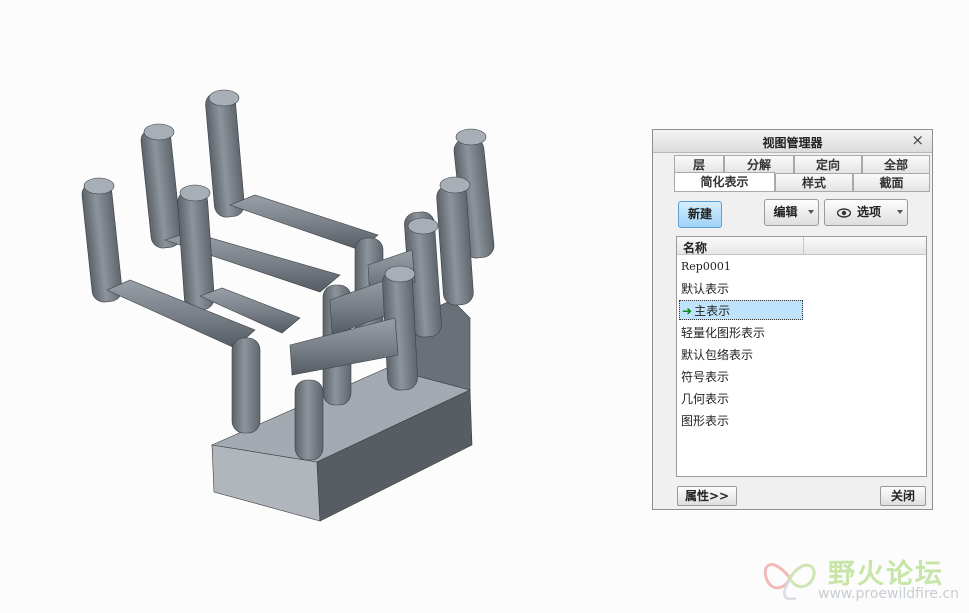 Image resolution: width=969 pixels, height=613 pixels. Describe the element at coordinates (707, 496) in the screenshot. I see `properties-button: 属性>>` at that location.